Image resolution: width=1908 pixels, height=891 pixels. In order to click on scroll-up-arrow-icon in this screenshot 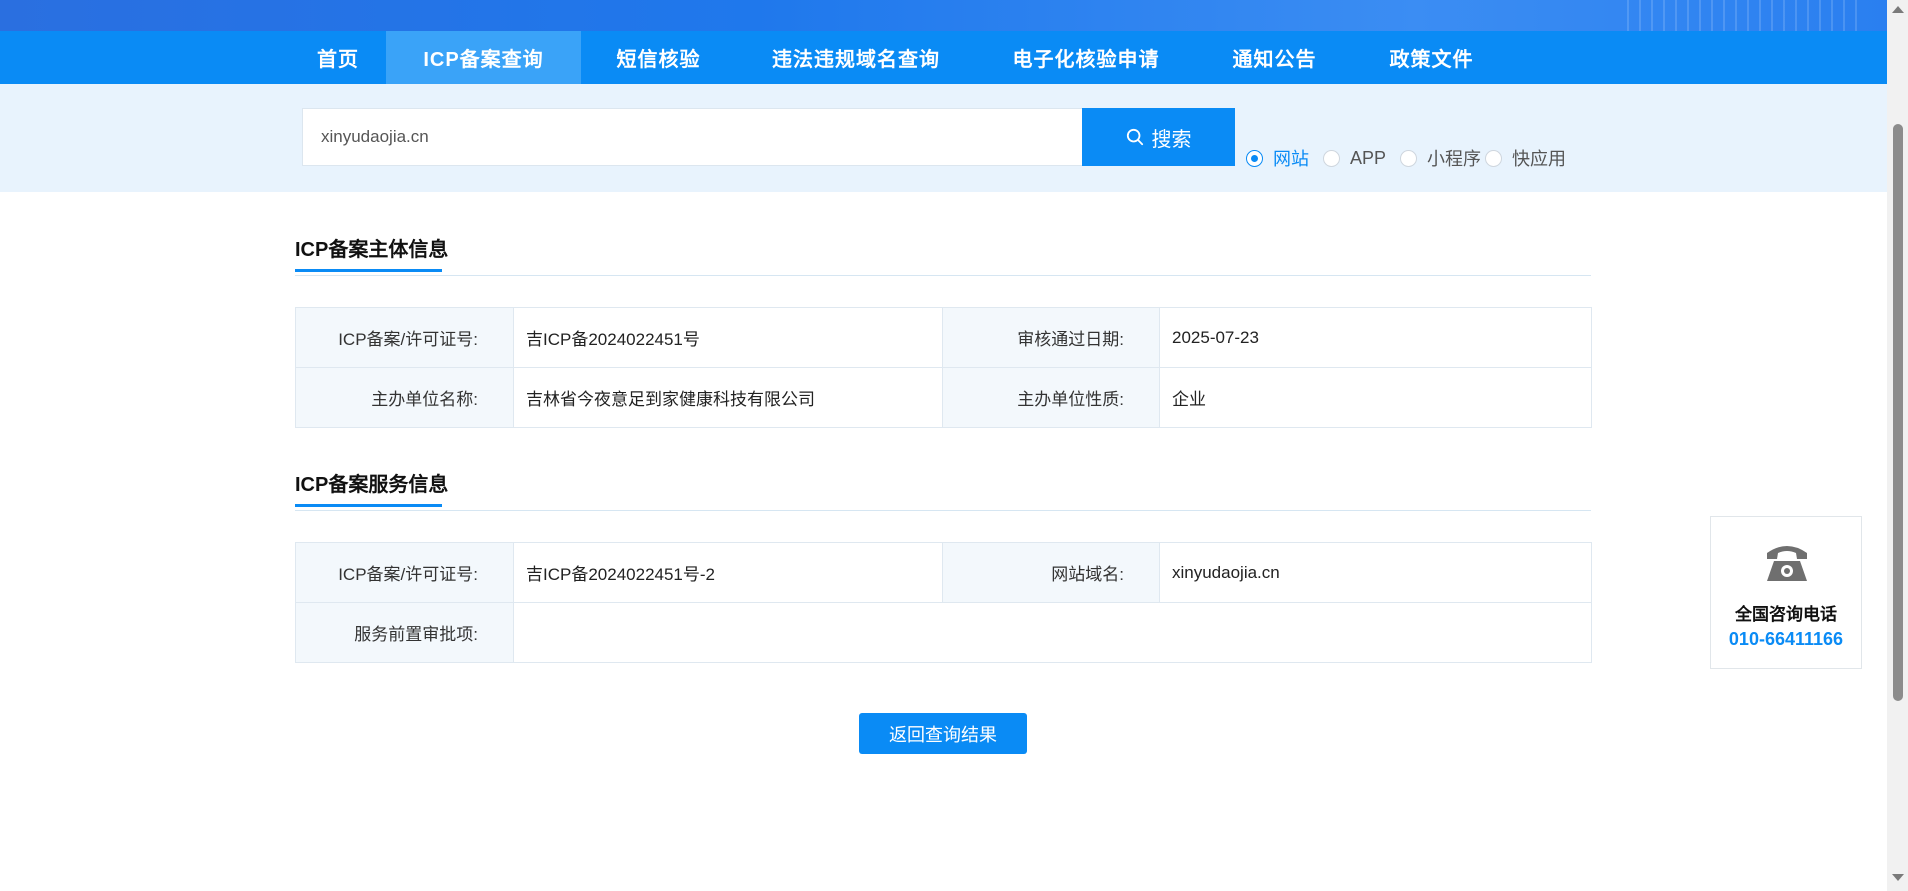, I will do `click(1898, 9)`.